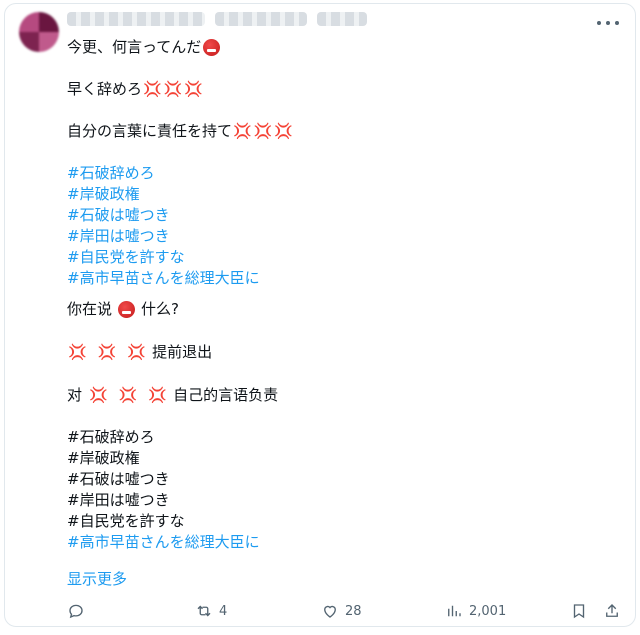 Image resolution: width=640 pixels, height=635 pixels. I want to click on timestamp-redacted, so click(342, 19).